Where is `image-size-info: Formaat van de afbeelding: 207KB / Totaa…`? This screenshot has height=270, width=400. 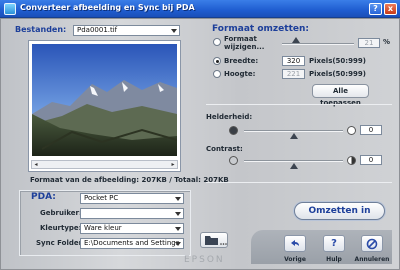
image-size-info: Formaat van de afbeelding: 207KB / Totaa… is located at coordinates (129, 180).